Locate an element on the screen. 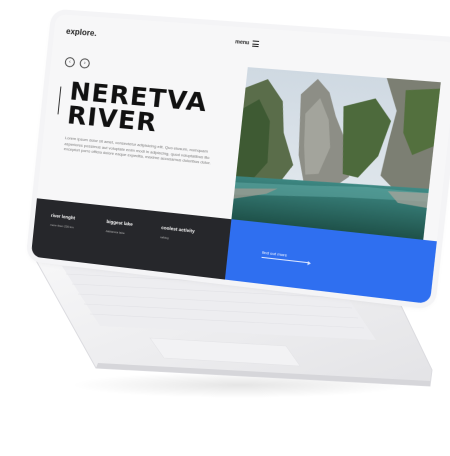  site-logo: explore. is located at coordinates (81, 32).